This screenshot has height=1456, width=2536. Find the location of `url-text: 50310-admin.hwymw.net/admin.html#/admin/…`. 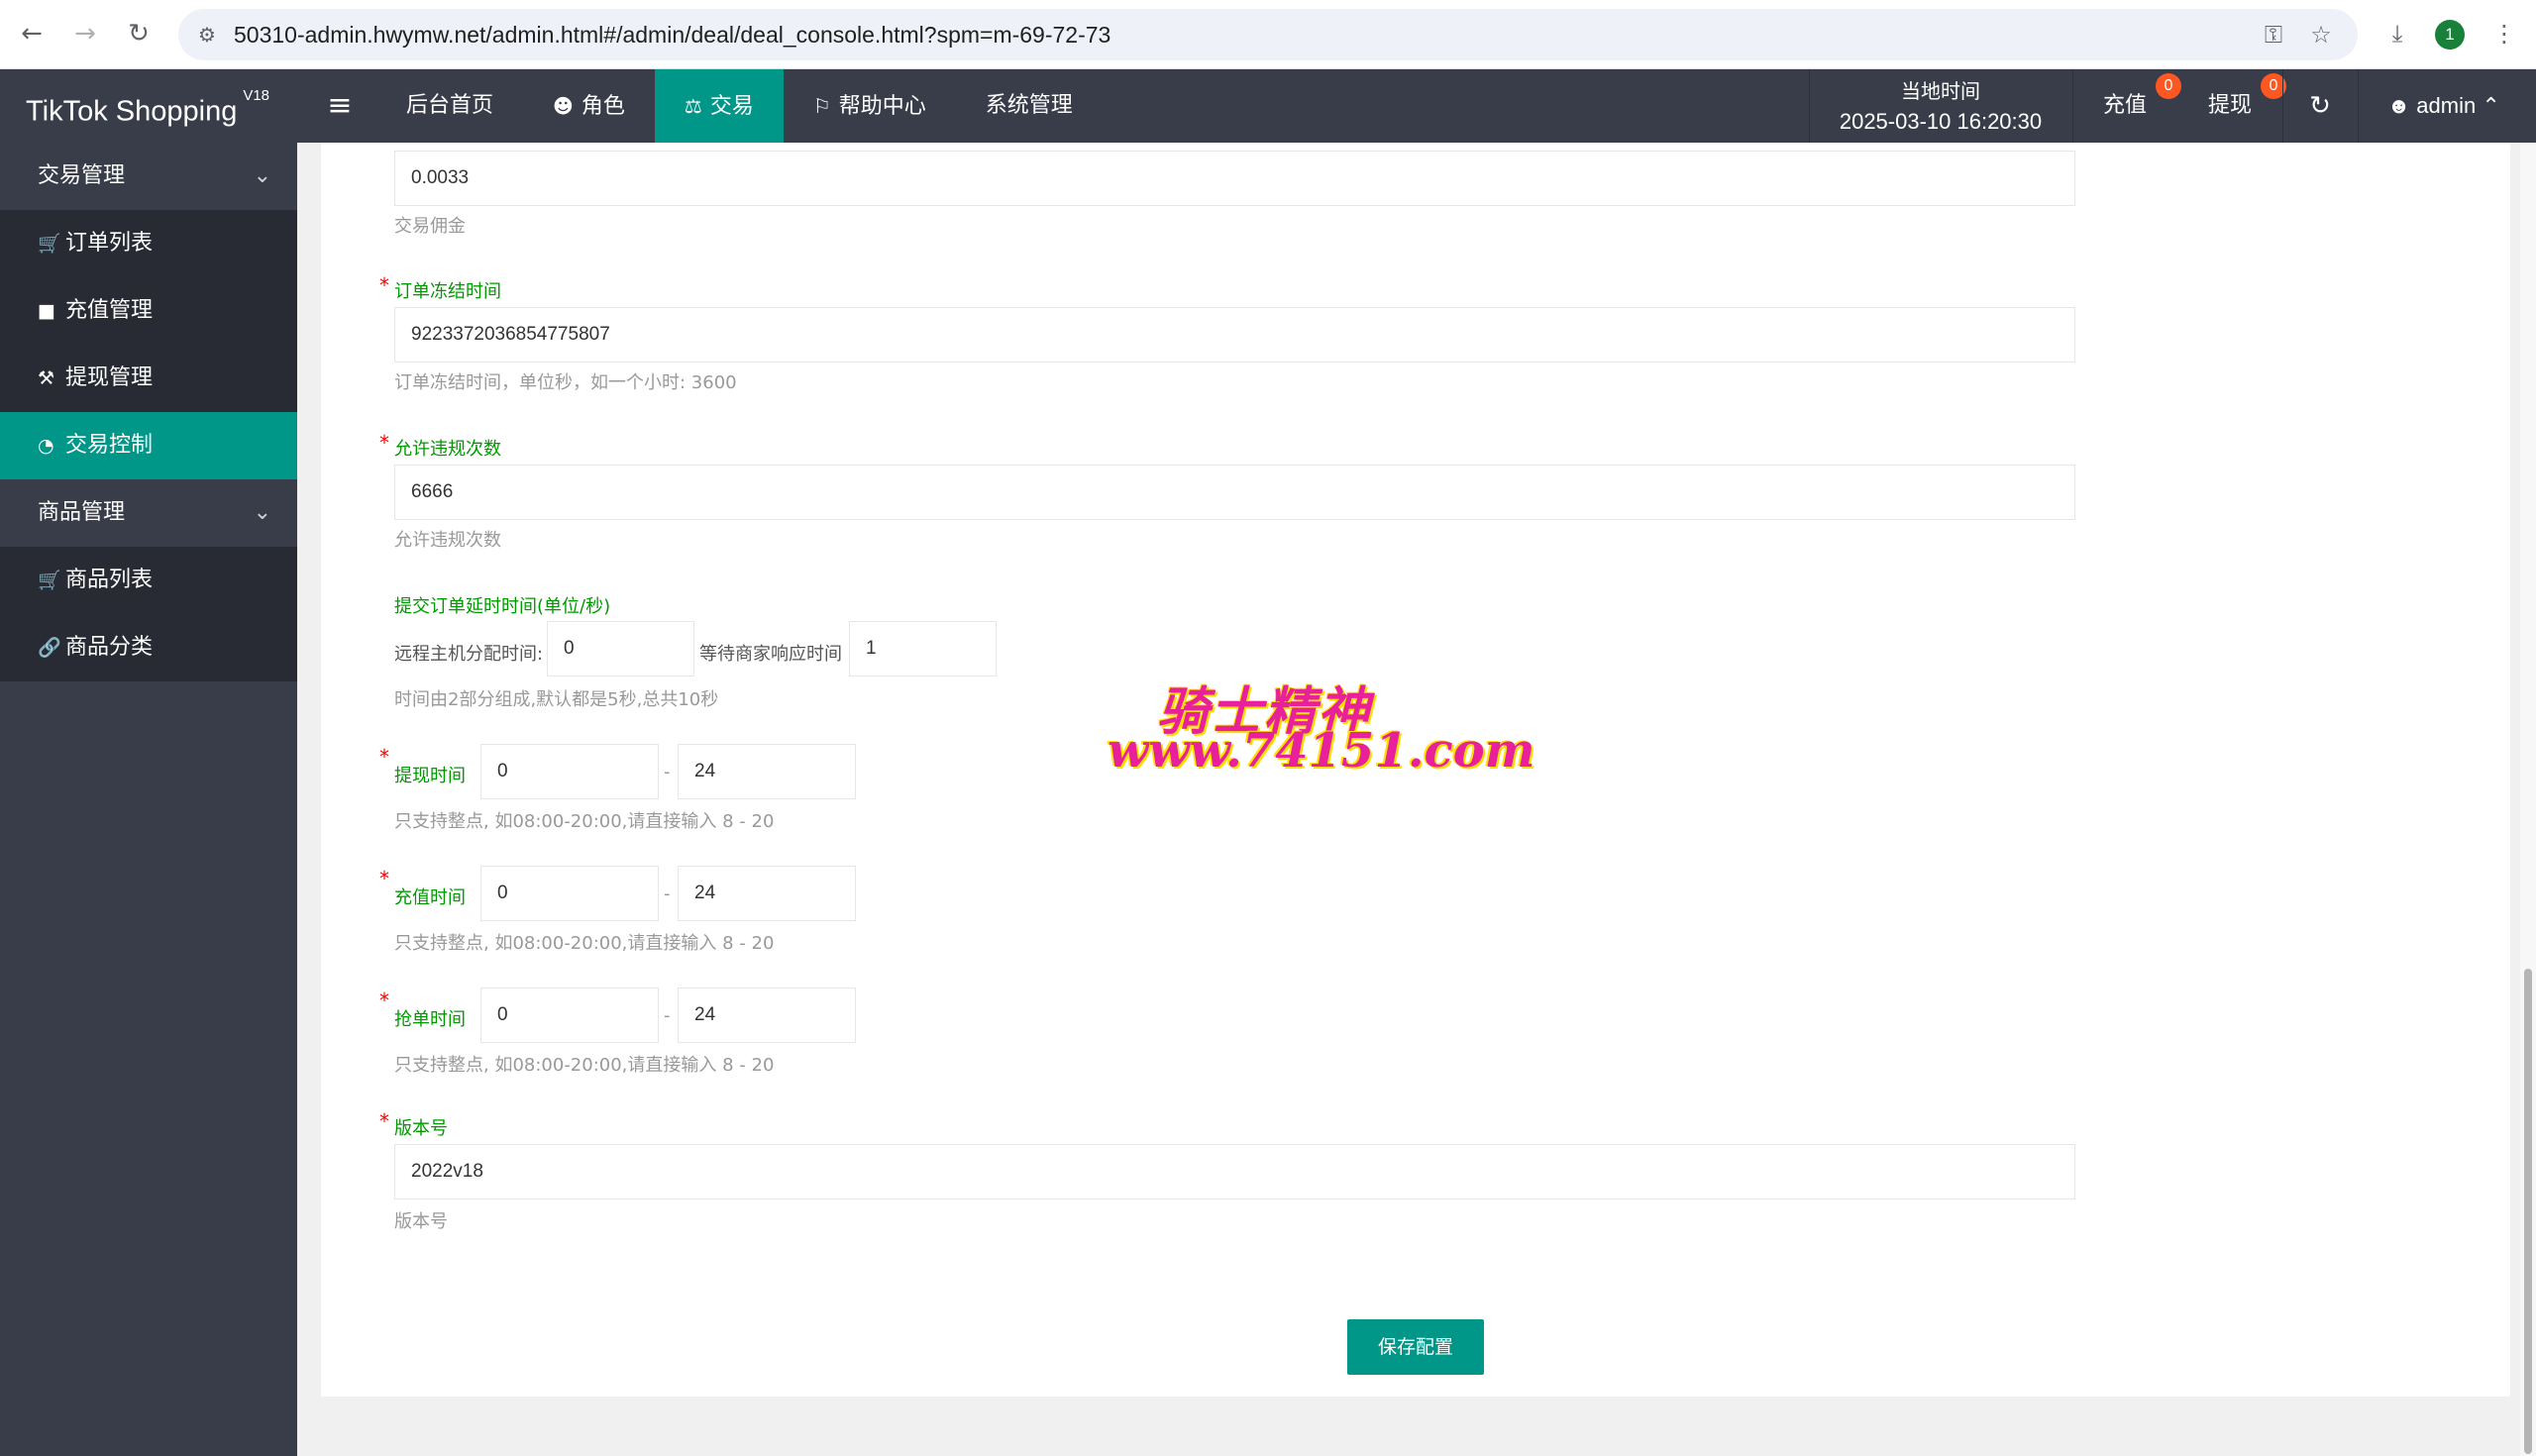

url-text: 50310-admin.hwymw.net/admin.html#/admin/… is located at coordinates (672, 34).